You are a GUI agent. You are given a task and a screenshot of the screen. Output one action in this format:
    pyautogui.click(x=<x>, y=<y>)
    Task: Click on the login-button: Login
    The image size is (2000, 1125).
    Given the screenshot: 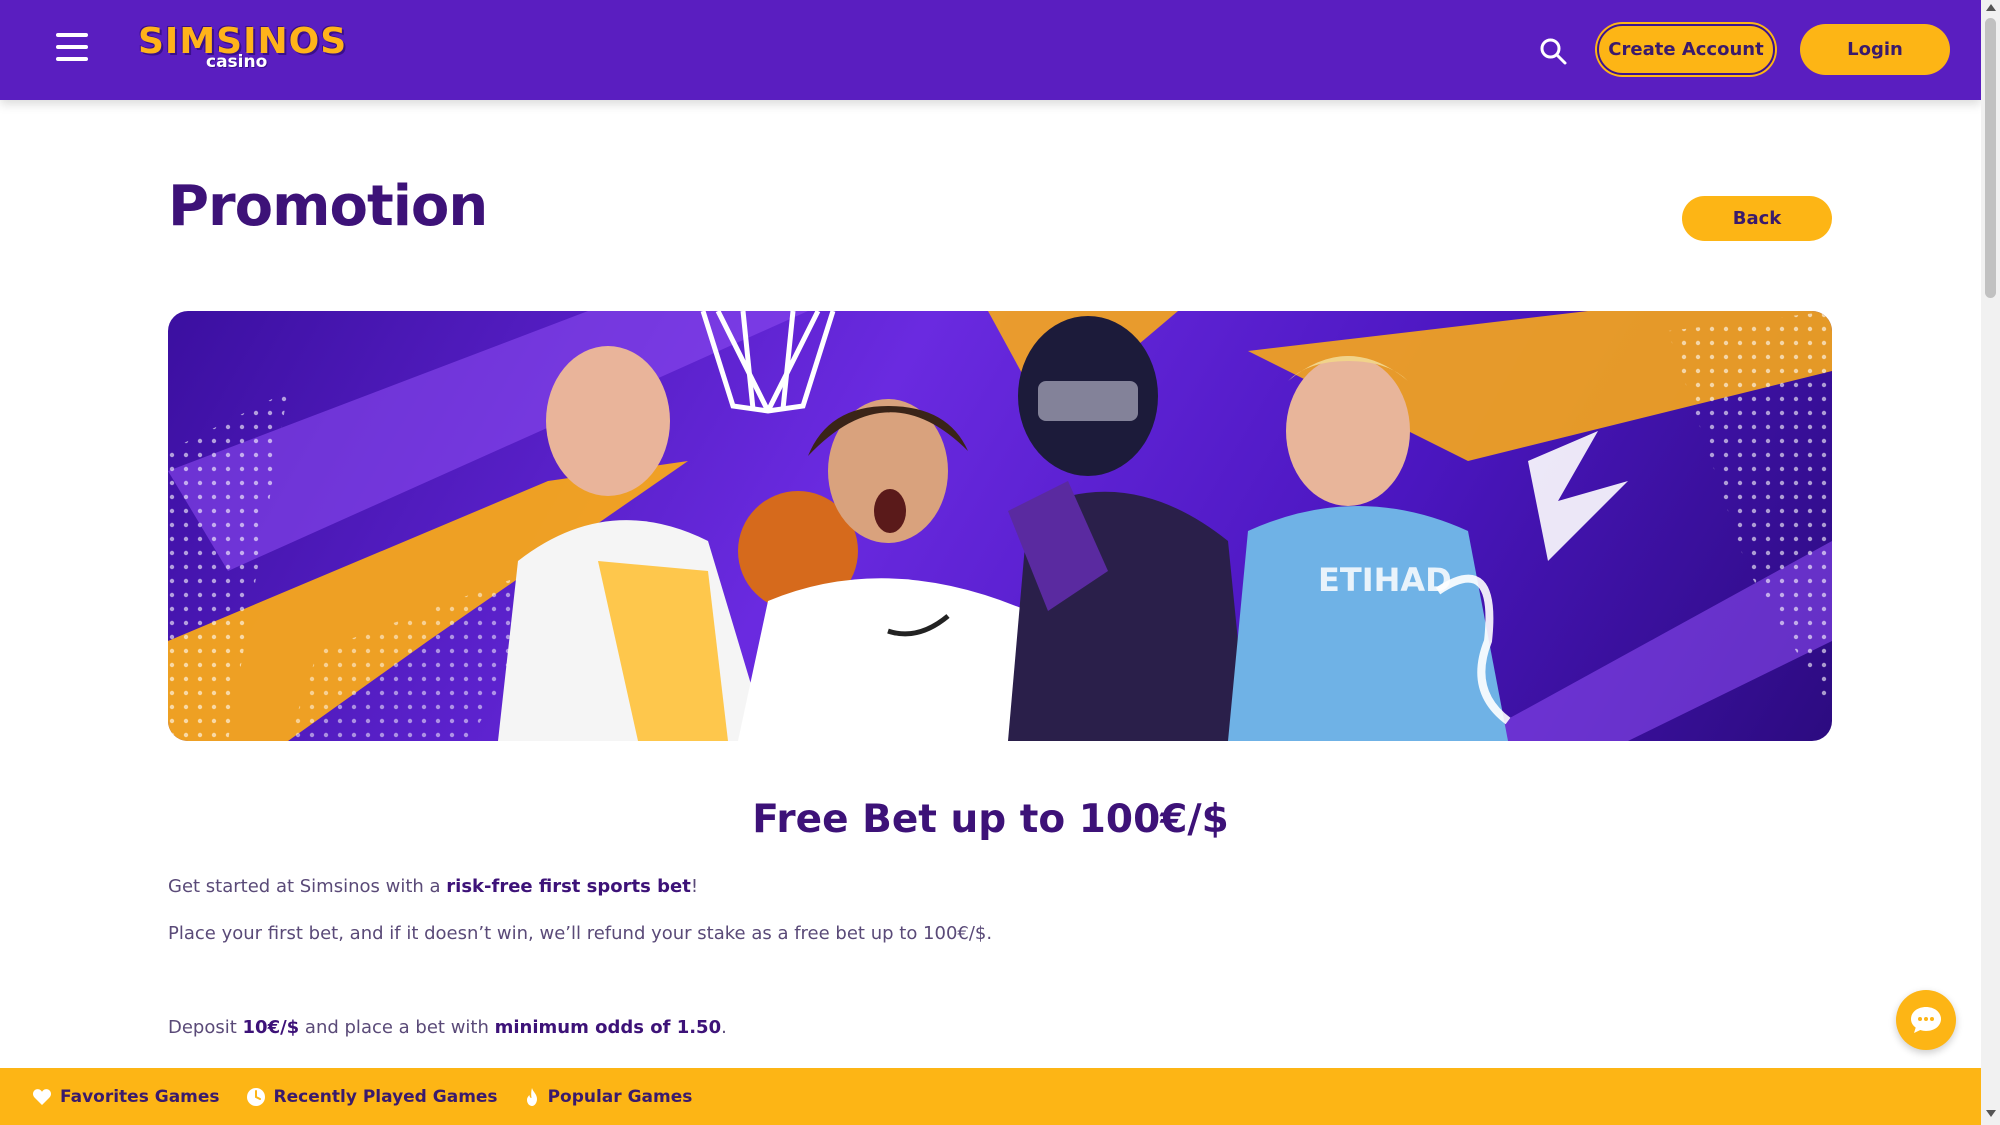 What is the action you would take?
    pyautogui.click(x=1875, y=49)
    